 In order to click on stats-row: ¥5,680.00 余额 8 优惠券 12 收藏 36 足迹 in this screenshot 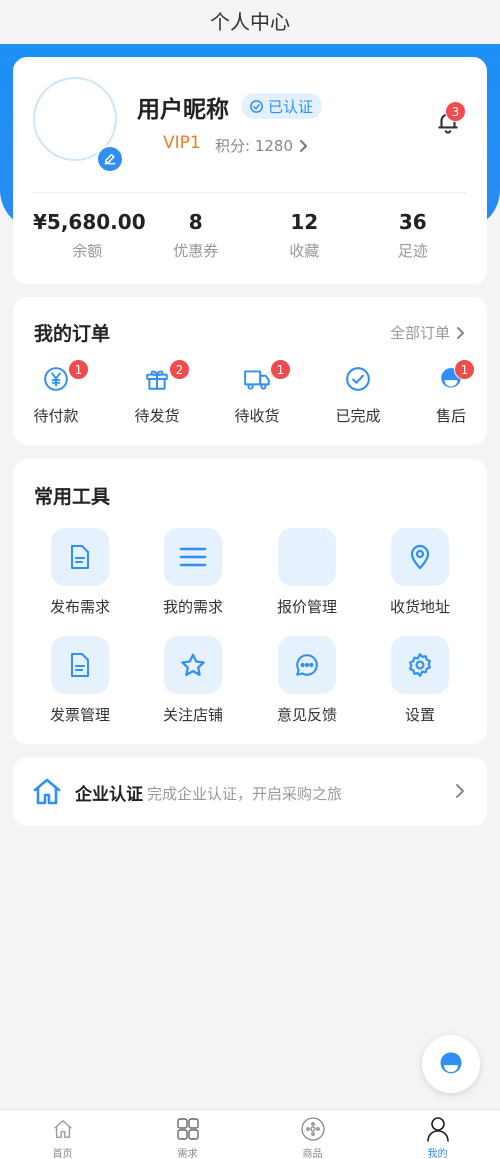, I will do `click(250, 235)`.